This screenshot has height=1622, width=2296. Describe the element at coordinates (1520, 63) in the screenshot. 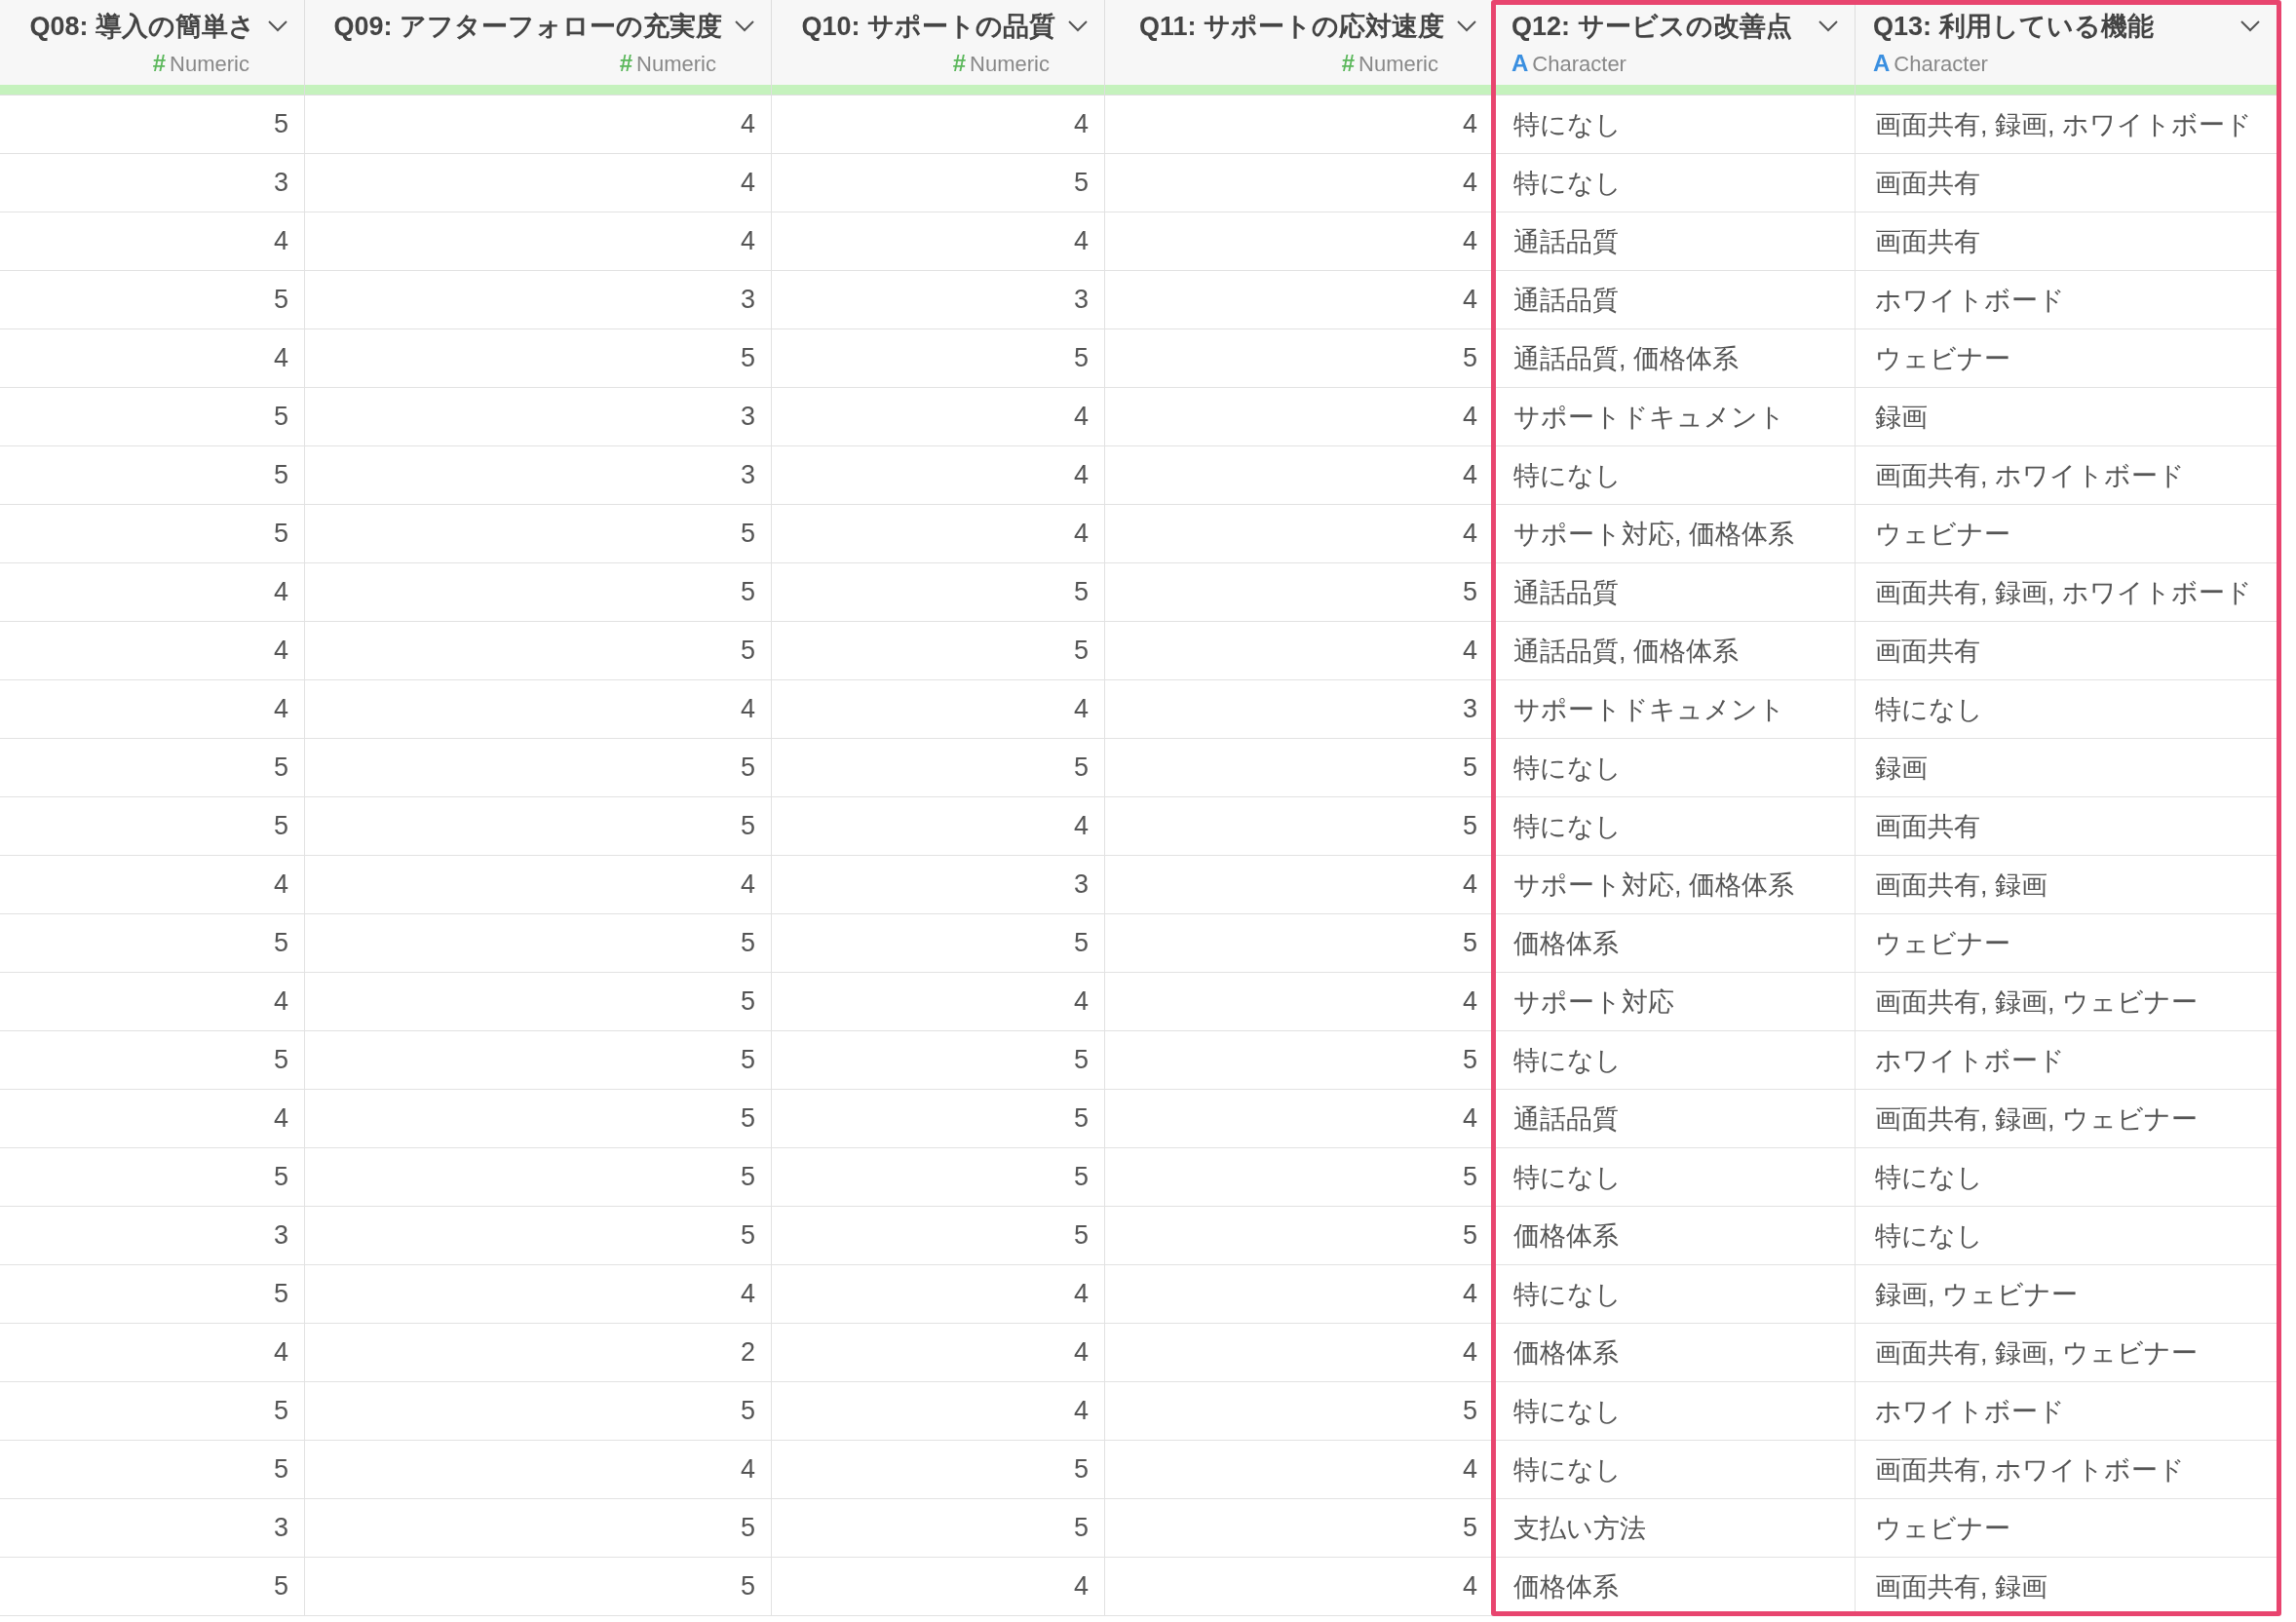

I see `type-mark: A` at that location.